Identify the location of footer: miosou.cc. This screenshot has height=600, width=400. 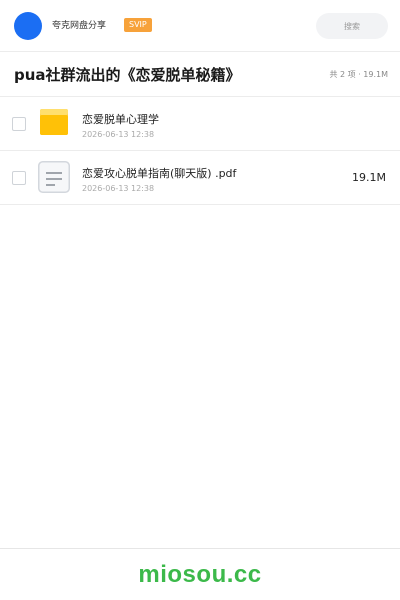
(200, 574).